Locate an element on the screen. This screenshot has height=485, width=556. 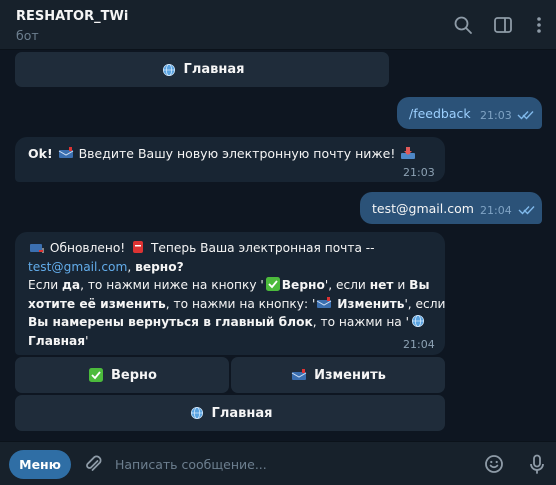
keyboard-button-main: Главная is located at coordinates (230, 413).